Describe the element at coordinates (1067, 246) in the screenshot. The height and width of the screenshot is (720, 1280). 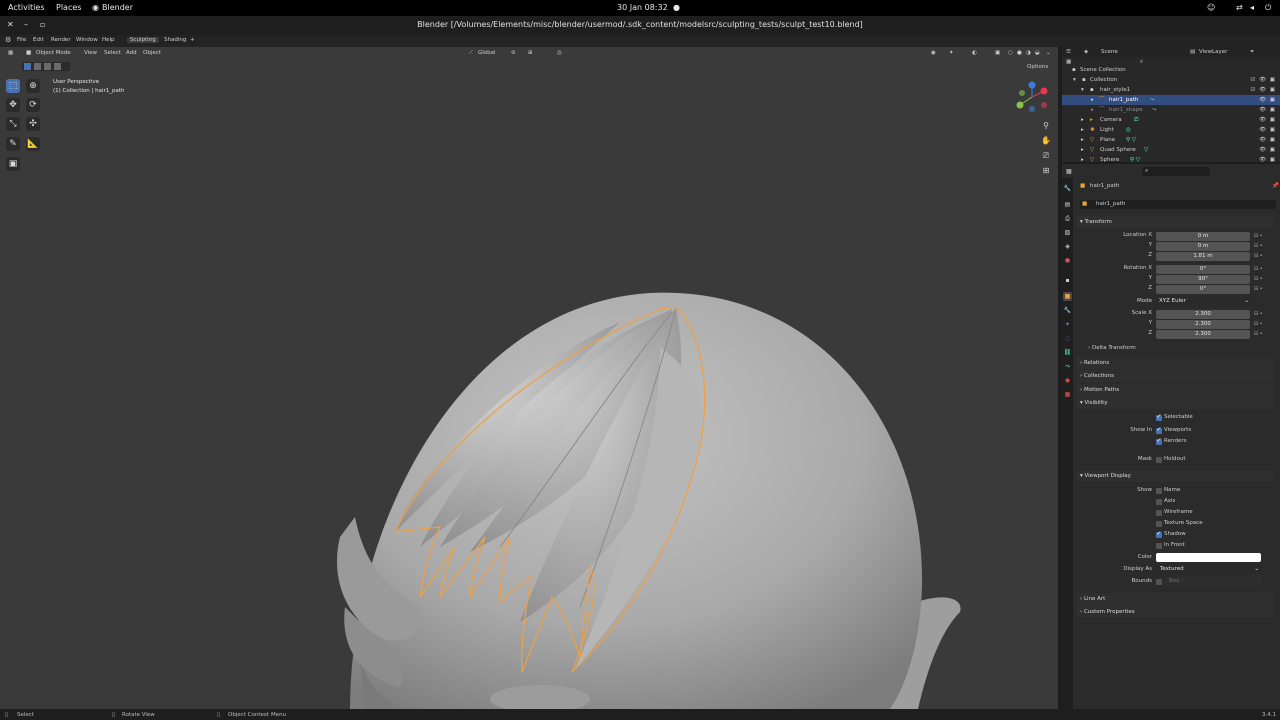
I see `scene-tab-icon: ◈` at that location.